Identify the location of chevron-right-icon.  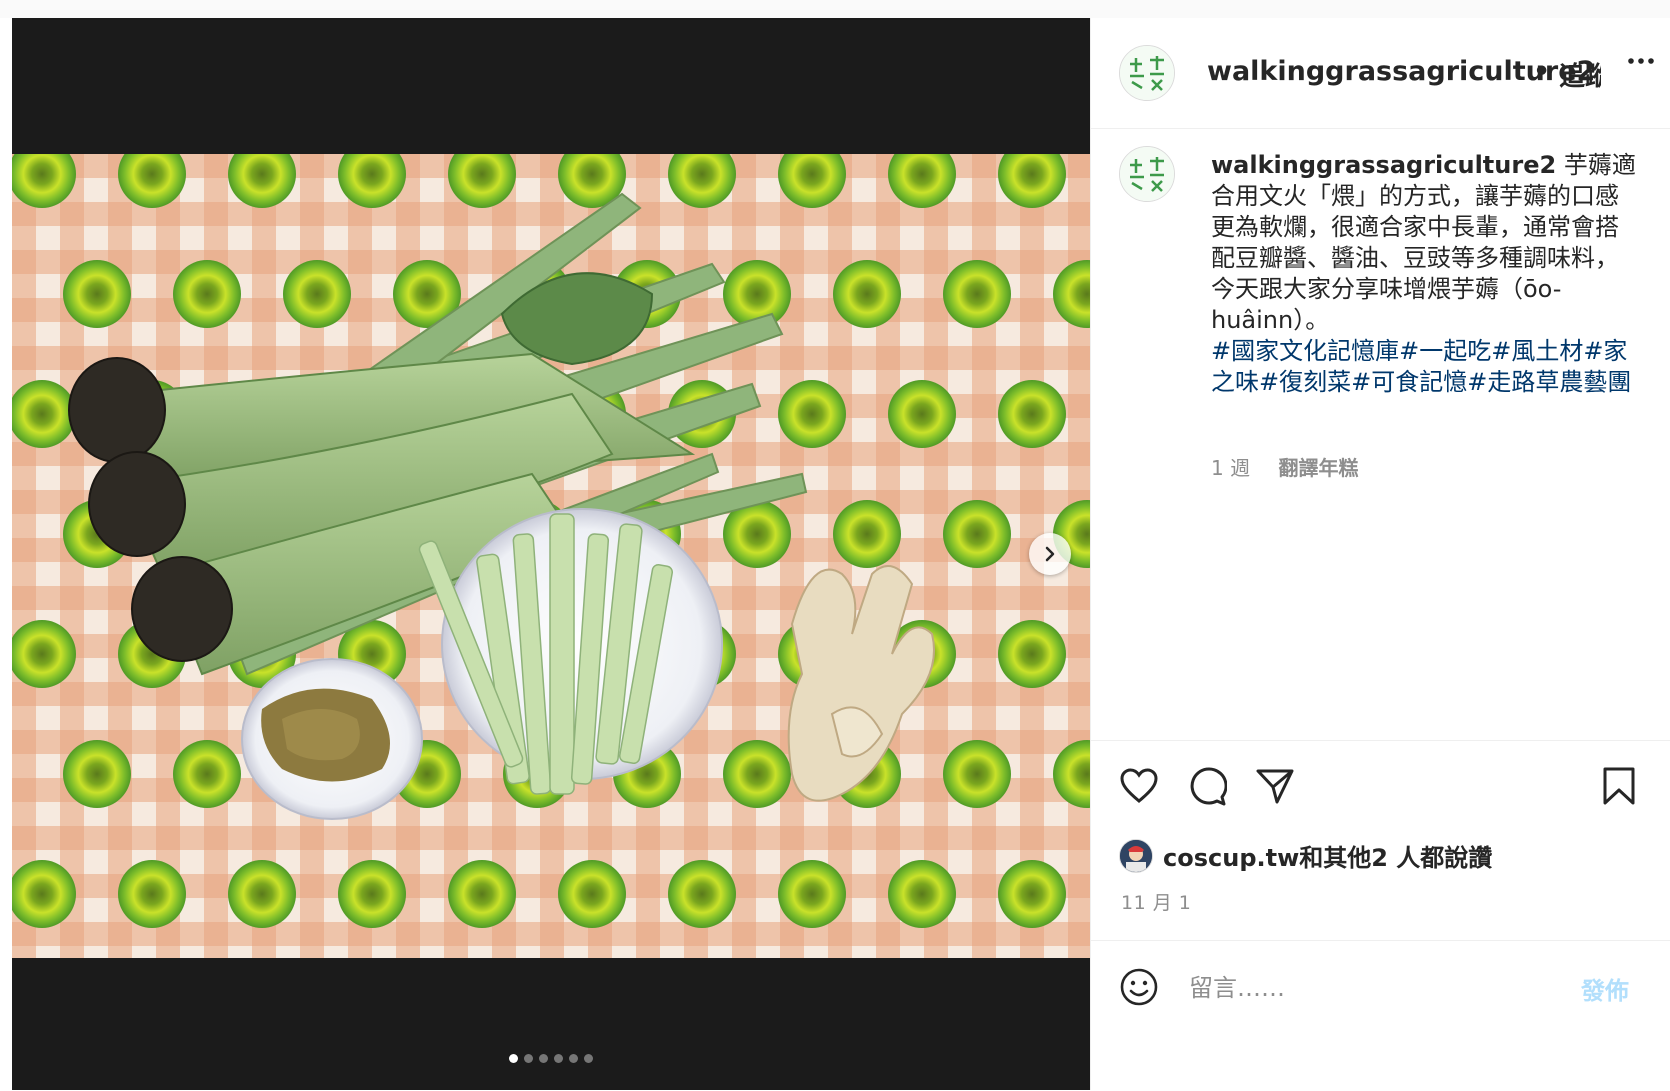
(1050, 554).